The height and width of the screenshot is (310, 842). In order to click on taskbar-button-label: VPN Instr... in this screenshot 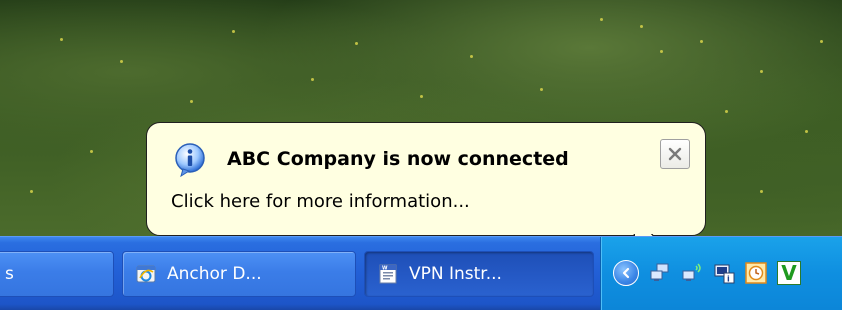, I will do `click(455, 274)`.